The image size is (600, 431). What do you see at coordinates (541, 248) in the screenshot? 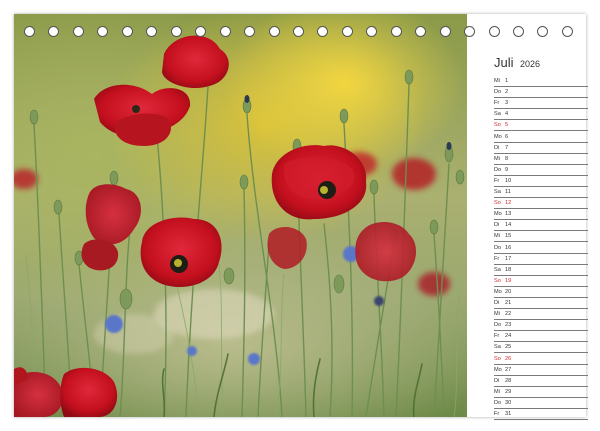
I see `day-row: Do 16` at bounding box center [541, 248].